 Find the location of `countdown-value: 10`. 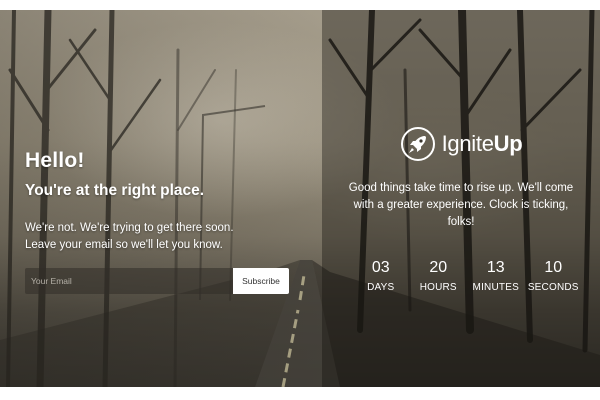

countdown-value: 10 is located at coordinates (553, 267).